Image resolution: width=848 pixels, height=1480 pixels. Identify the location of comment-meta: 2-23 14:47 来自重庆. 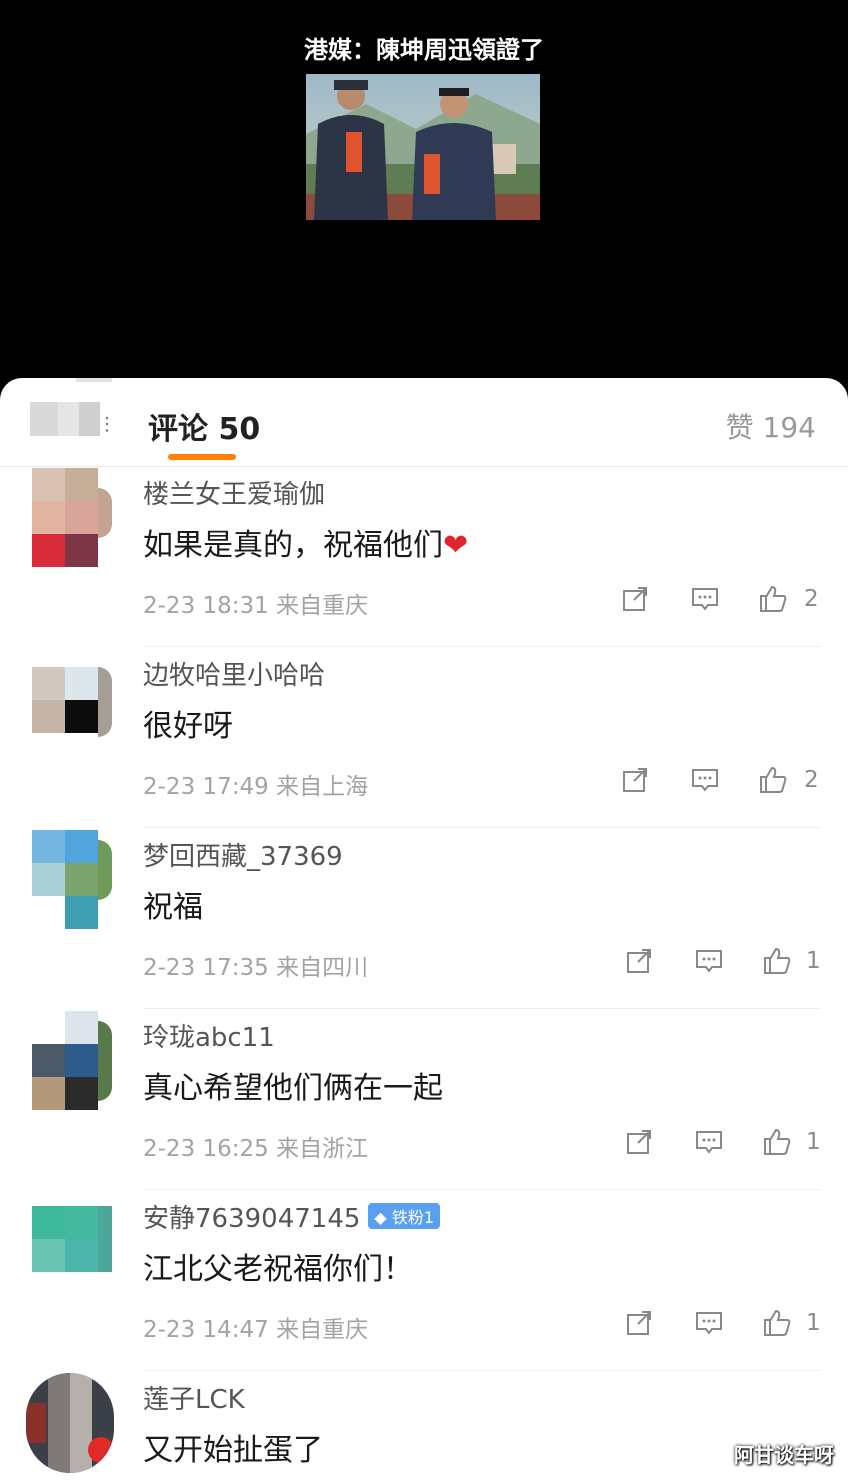
(255, 1327).